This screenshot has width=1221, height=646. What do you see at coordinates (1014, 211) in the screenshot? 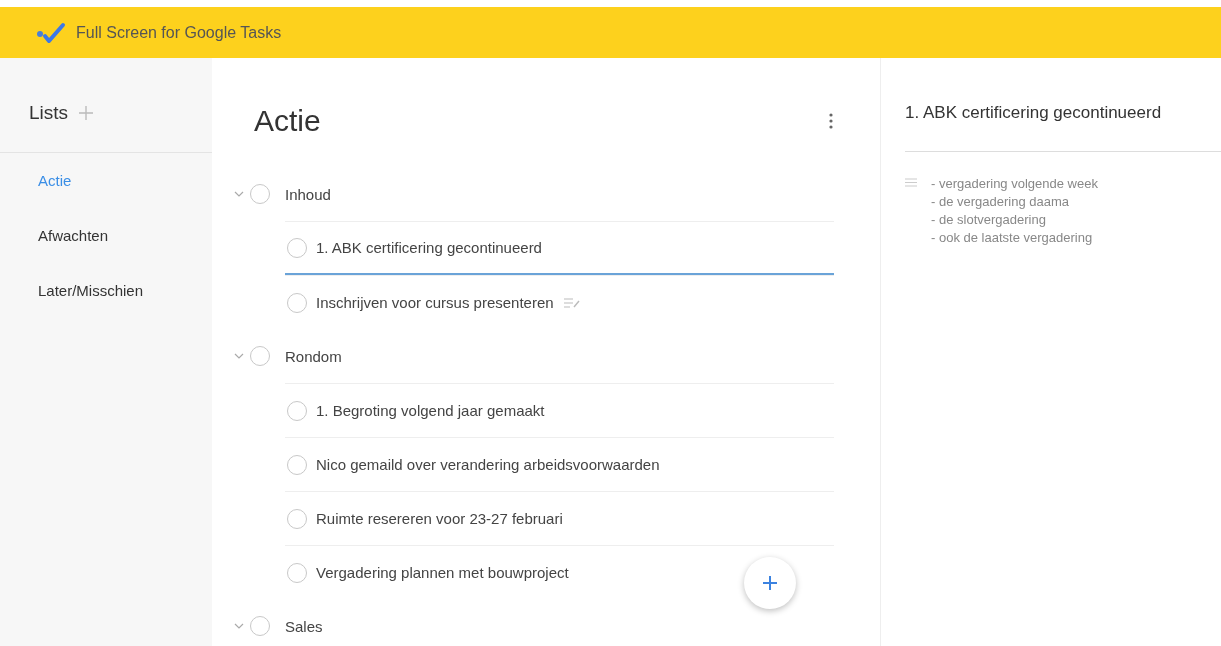
I see `task-notes: - vergadering volgende week - de vergadering daama - de slotvergadering - ook de laatste vergadering` at bounding box center [1014, 211].